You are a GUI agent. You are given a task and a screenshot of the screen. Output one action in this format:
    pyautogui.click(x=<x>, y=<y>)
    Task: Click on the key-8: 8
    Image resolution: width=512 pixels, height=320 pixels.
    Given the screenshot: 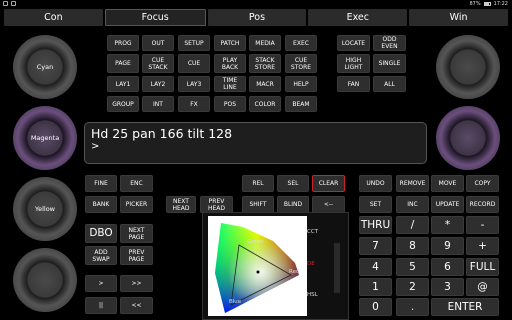 What is the action you would take?
    pyautogui.click(x=412, y=246)
    